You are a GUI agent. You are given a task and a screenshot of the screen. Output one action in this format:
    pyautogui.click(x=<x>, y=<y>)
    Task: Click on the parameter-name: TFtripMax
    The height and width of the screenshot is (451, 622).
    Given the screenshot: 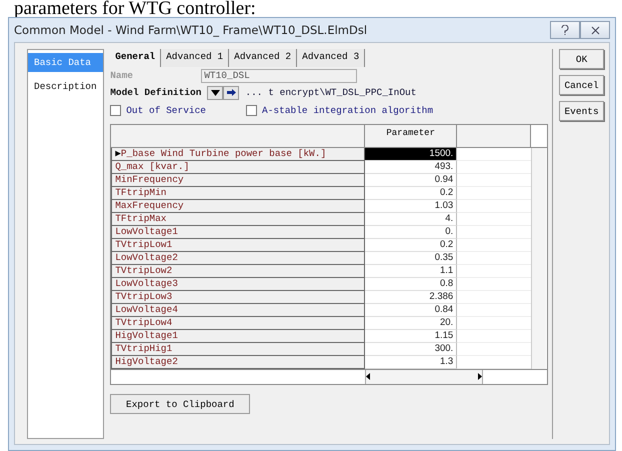 What is the action you would take?
    pyautogui.click(x=238, y=219)
    